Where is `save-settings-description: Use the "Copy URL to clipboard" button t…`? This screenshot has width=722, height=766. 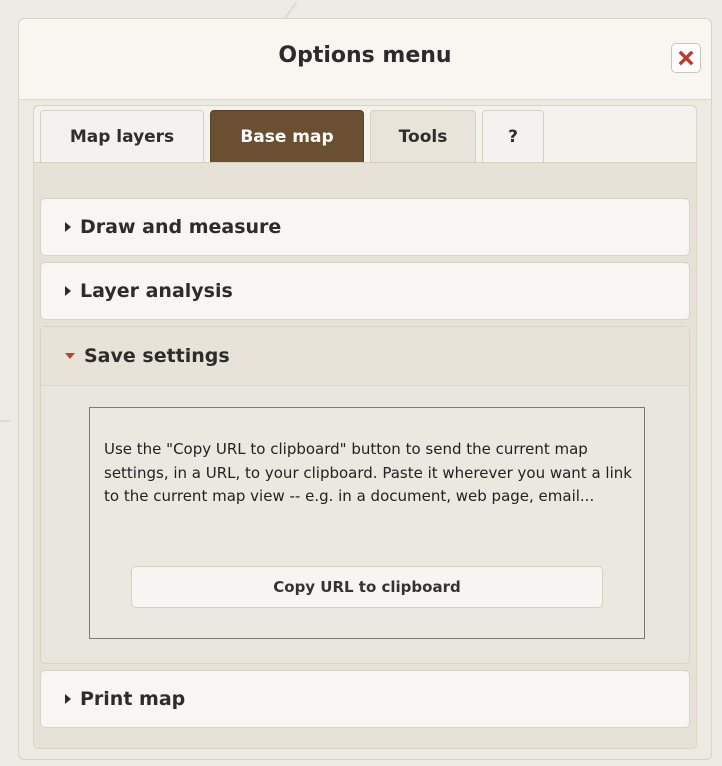 save-settings-description: Use the "Copy URL to clipboard" button t… is located at coordinates (368, 472).